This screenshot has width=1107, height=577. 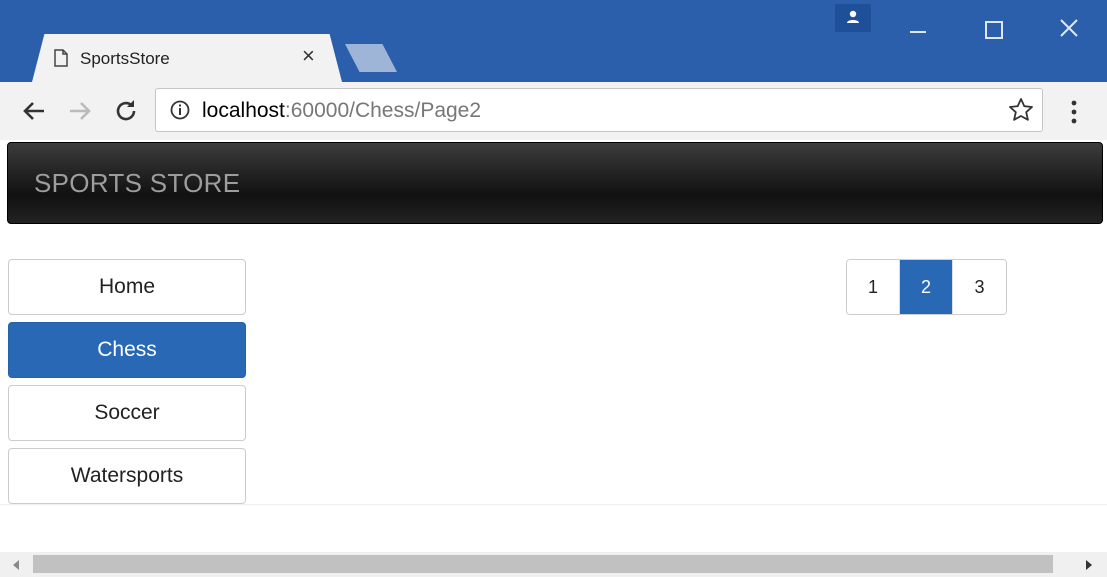 What do you see at coordinates (553, 41) in the screenshot?
I see `browser-titlebar: SportsStore ×` at bounding box center [553, 41].